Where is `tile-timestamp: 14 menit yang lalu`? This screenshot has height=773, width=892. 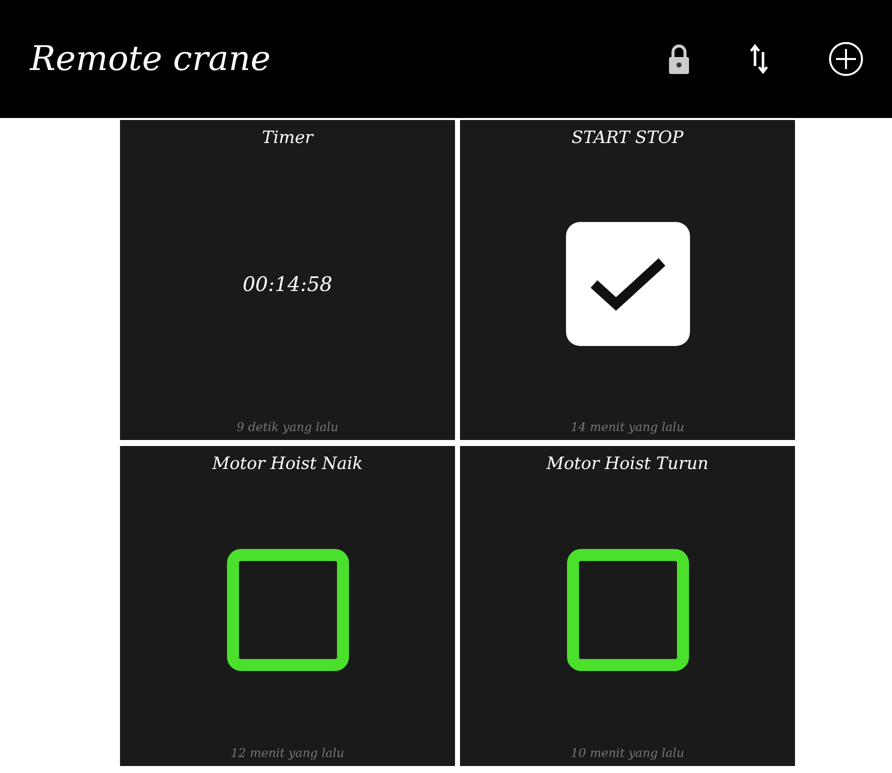
tile-timestamp: 14 menit yang lalu is located at coordinates (627, 427).